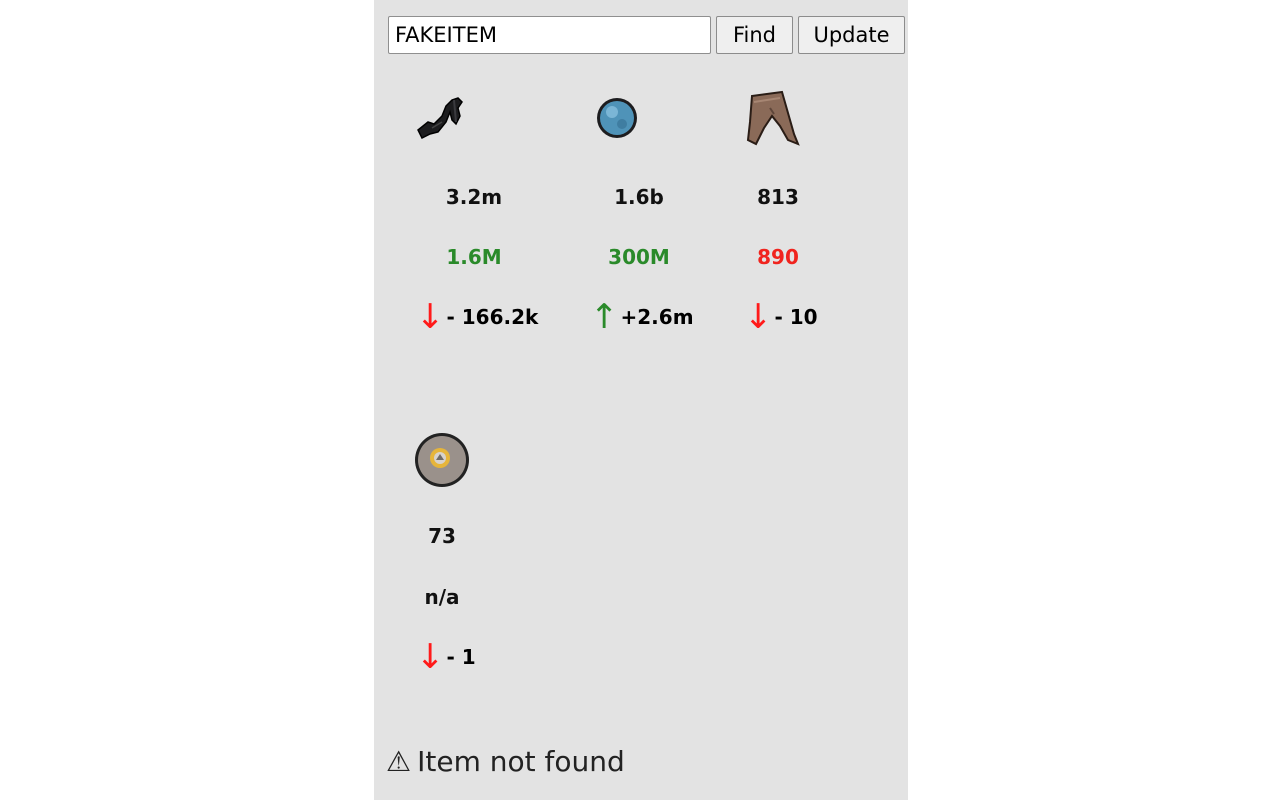  Describe the element at coordinates (442, 460) in the screenshot. I see `coin-token-icon` at that location.